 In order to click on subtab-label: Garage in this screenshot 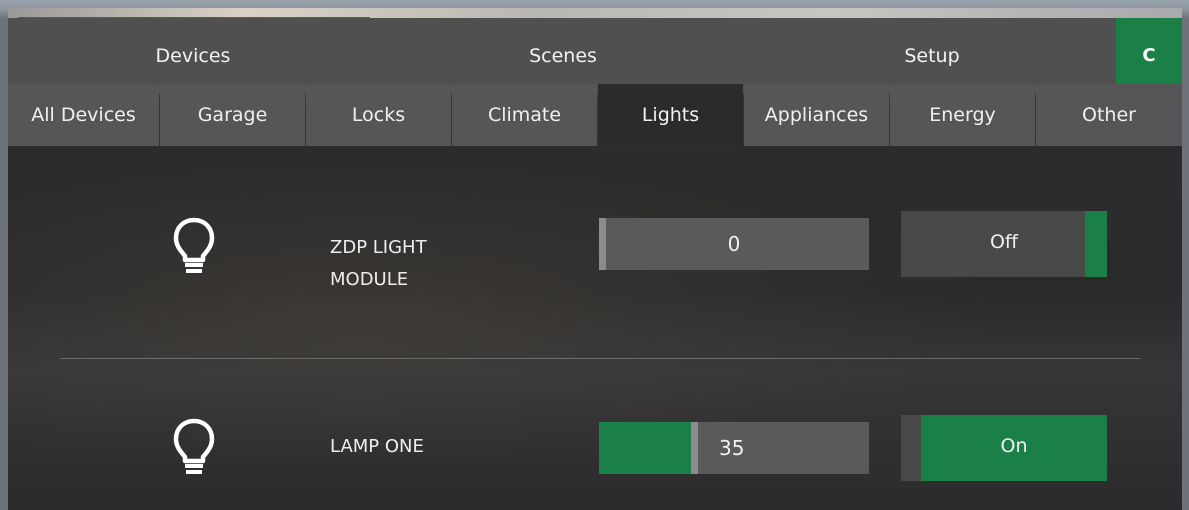, I will do `click(232, 115)`.